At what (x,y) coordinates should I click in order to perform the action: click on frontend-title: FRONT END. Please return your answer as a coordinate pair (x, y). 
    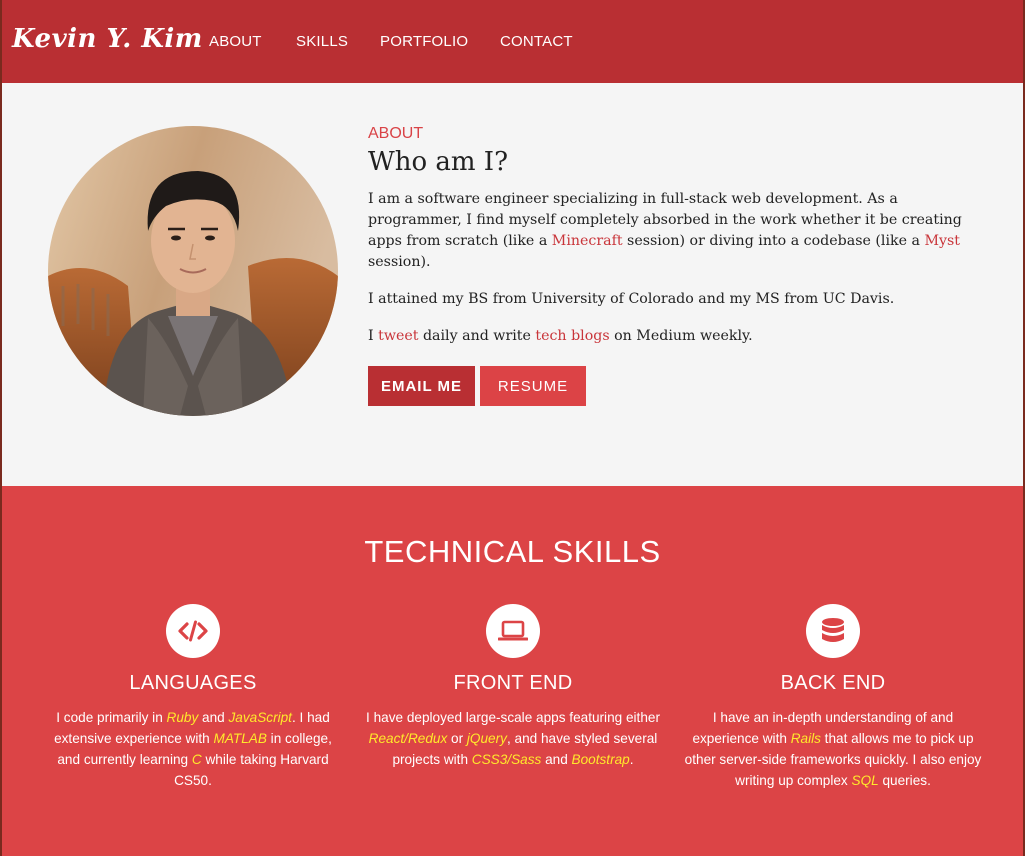
    Looking at the image, I should click on (513, 683).